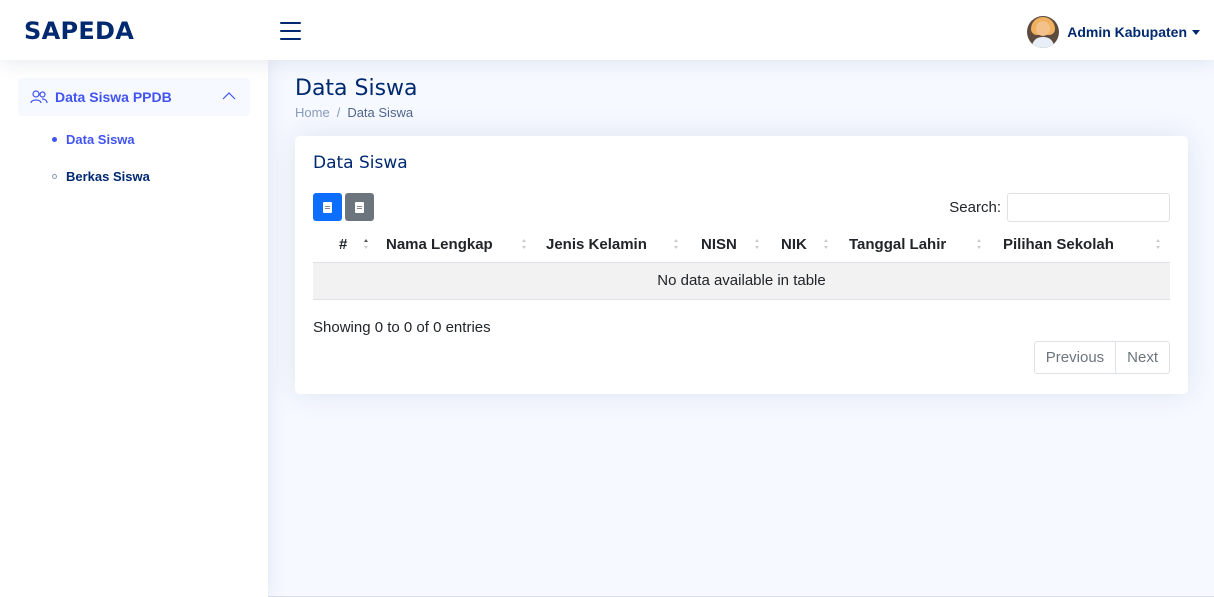  Describe the element at coordinates (356, 88) in the screenshot. I see `page-title: Data Siswa` at that location.